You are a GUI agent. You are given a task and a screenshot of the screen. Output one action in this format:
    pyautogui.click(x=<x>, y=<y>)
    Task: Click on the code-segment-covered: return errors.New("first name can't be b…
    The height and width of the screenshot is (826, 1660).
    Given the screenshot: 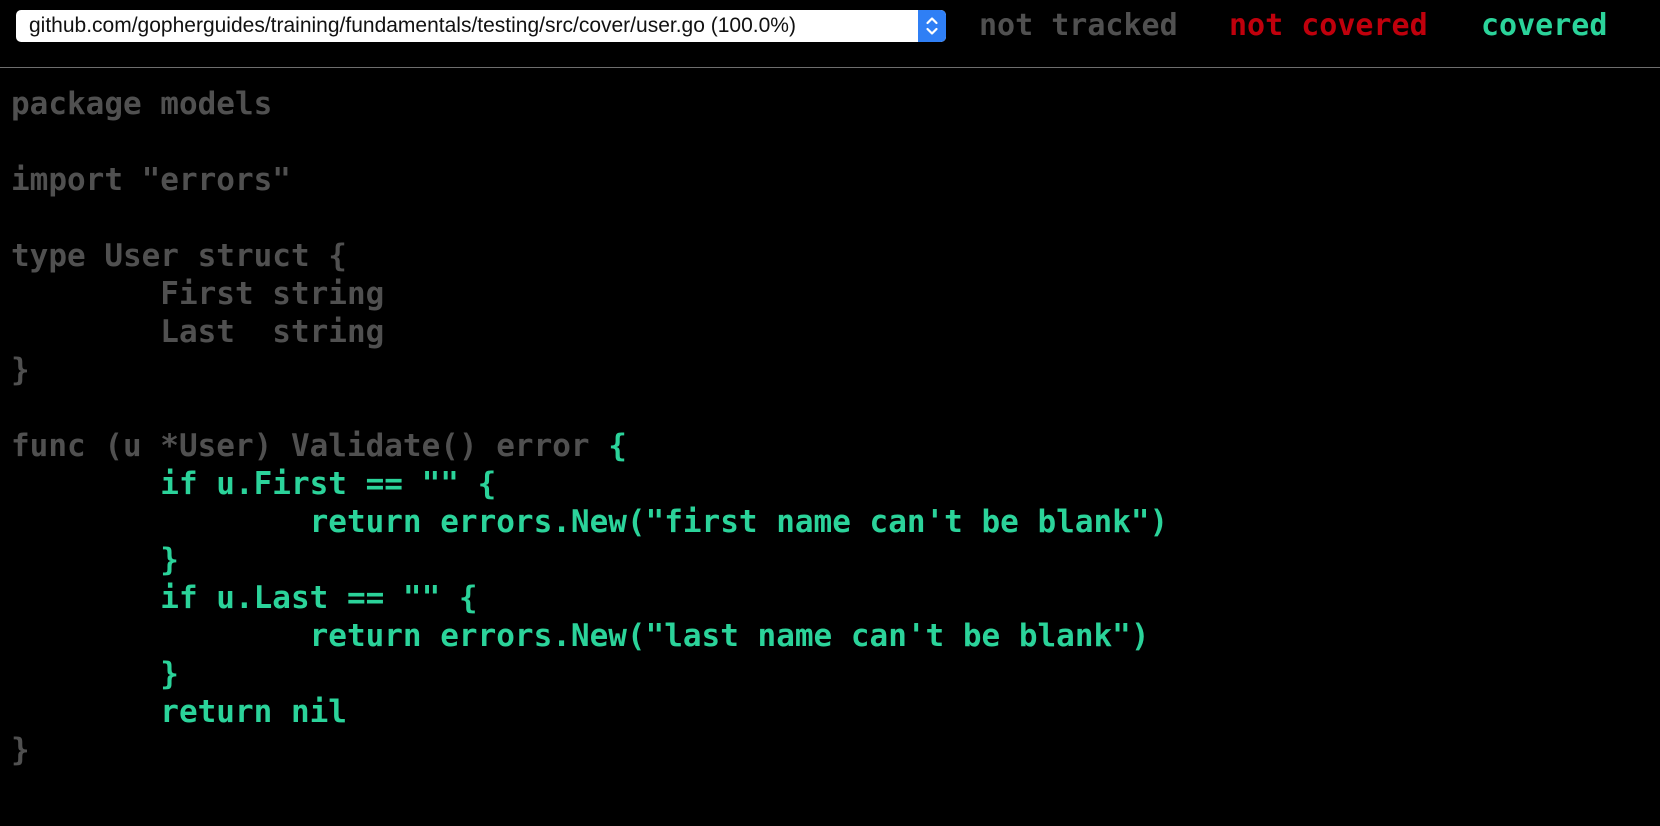 What is the action you would take?
    pyautogui.click(x=590, y=522)
    